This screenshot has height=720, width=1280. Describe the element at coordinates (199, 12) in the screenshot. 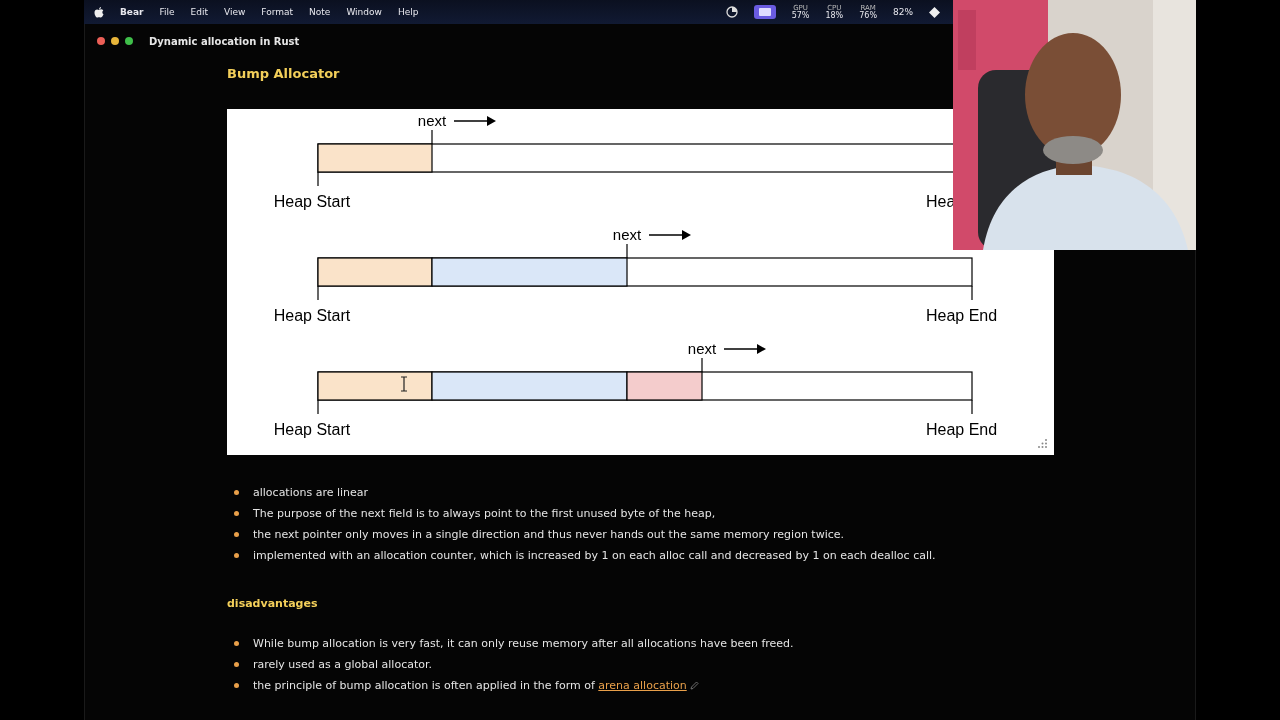

I see `menu-item: Edit` at that location.